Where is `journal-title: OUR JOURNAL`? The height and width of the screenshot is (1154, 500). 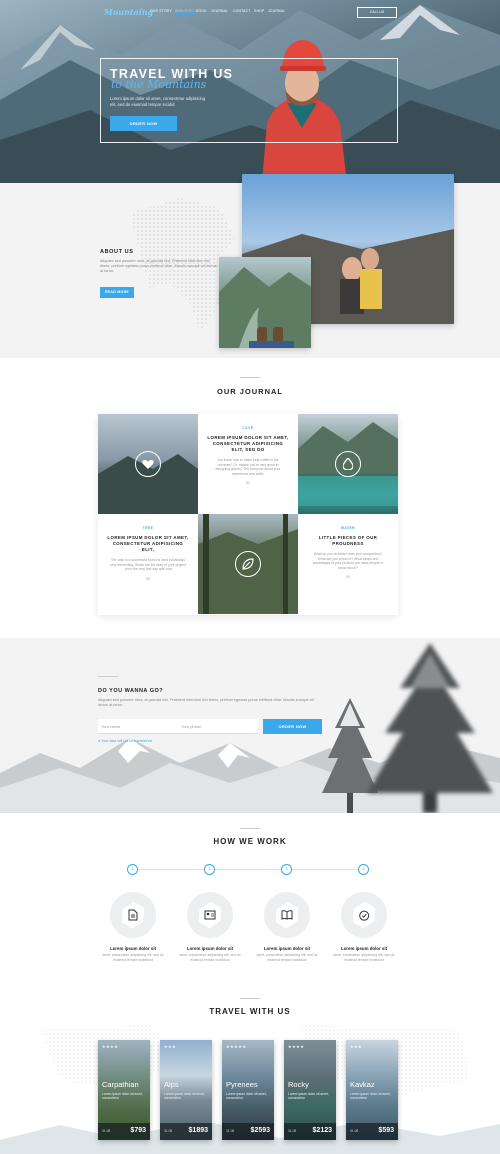 journal-title: OUR JOURNAL is located at coordinates (249, 391).